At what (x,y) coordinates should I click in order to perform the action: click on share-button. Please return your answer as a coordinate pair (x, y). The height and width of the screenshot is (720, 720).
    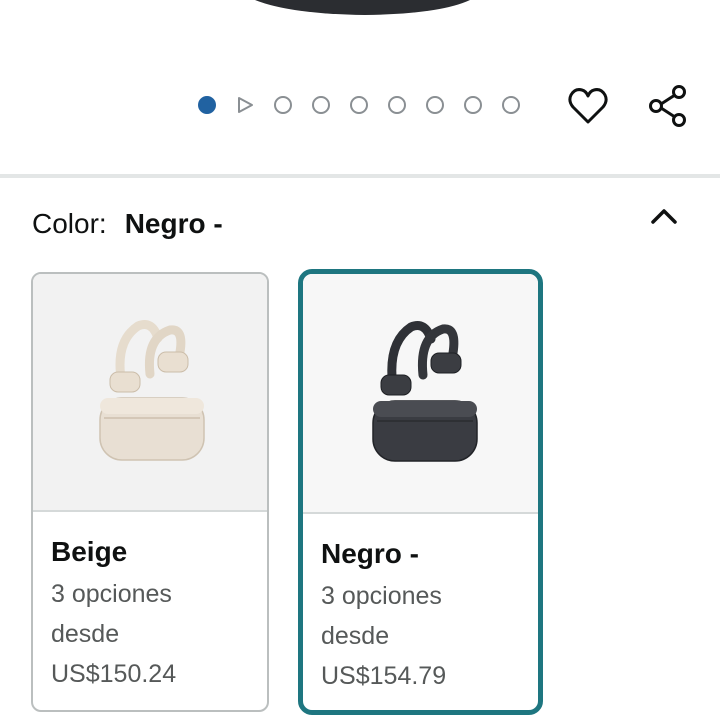
    Looking at the image, I should click on (668, 106).